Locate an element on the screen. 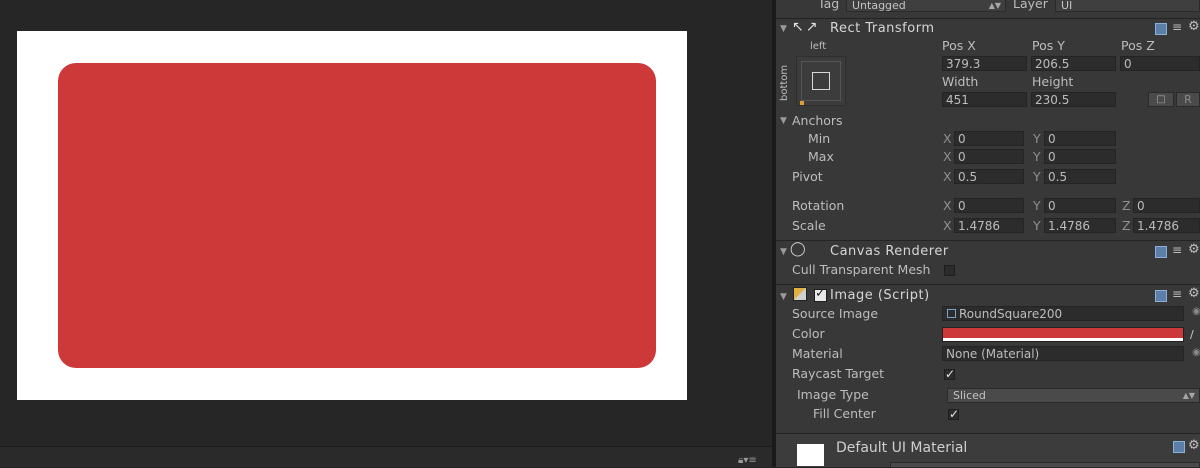  height-field: 230.5 is located at coordinates (1073, 99).